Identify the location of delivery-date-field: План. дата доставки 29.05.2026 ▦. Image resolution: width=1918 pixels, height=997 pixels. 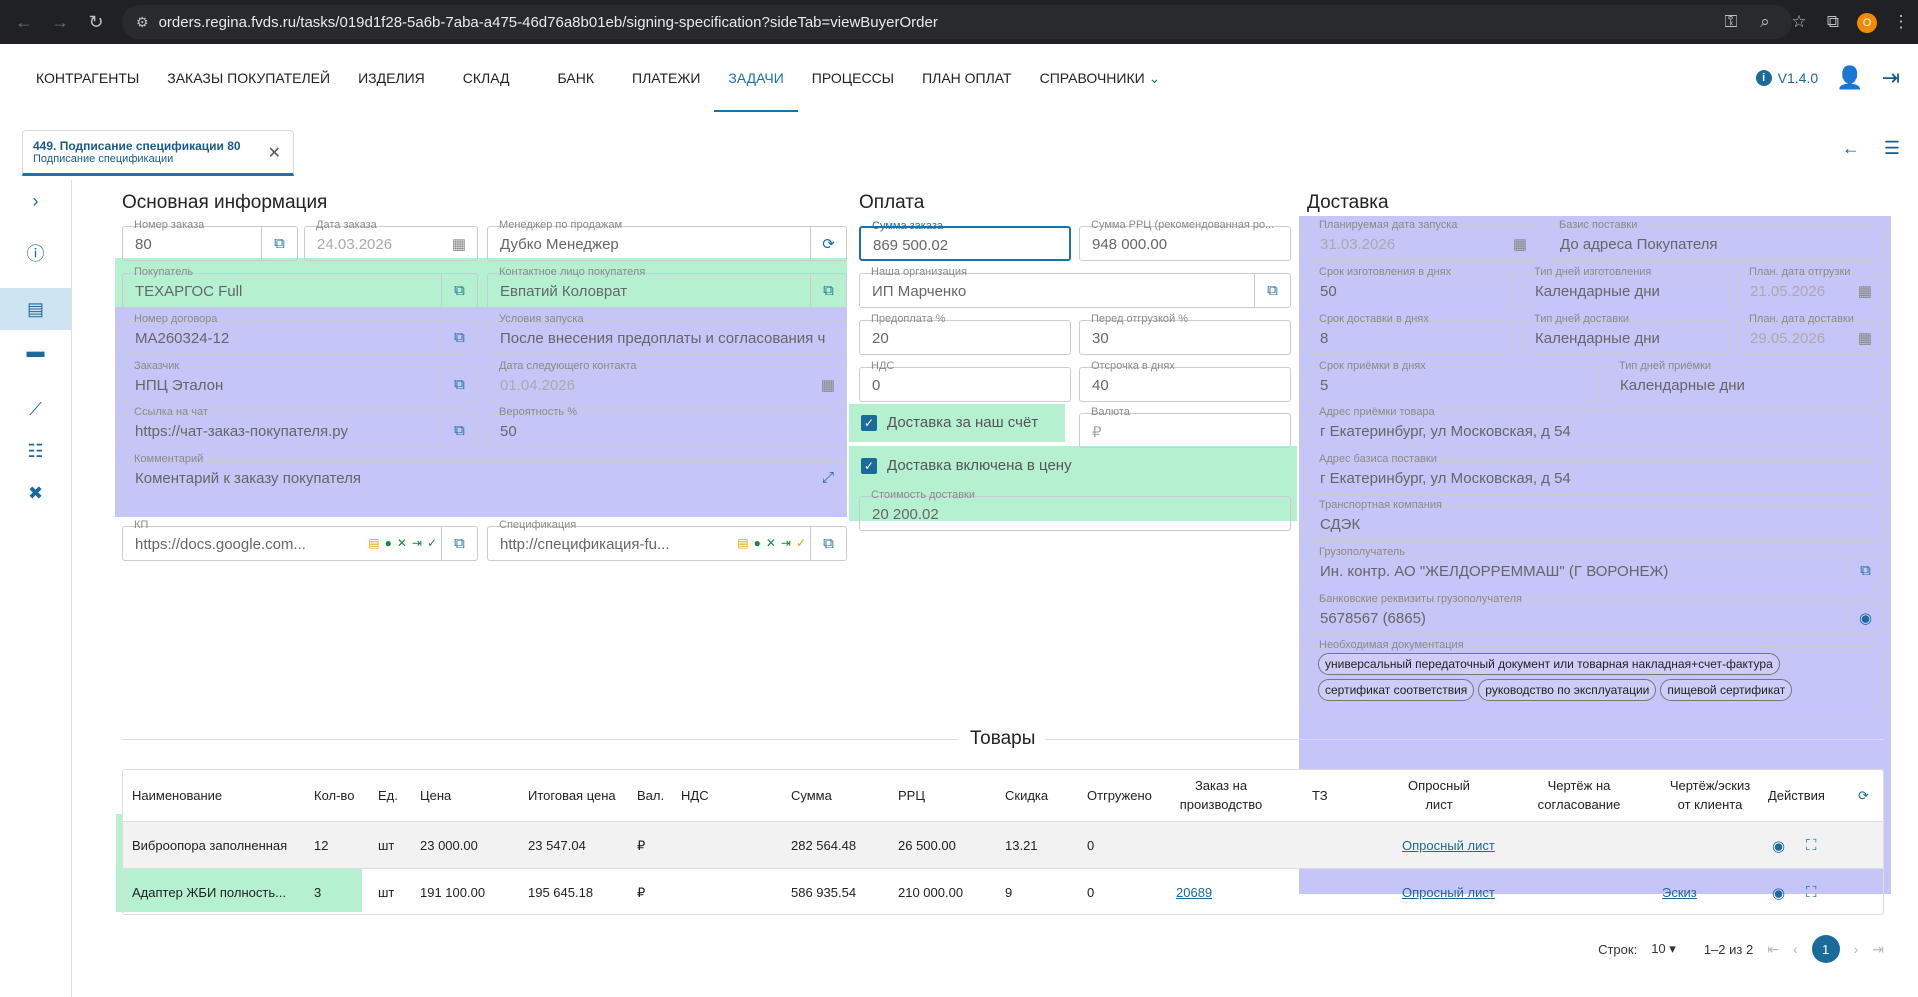
(1810, 334).